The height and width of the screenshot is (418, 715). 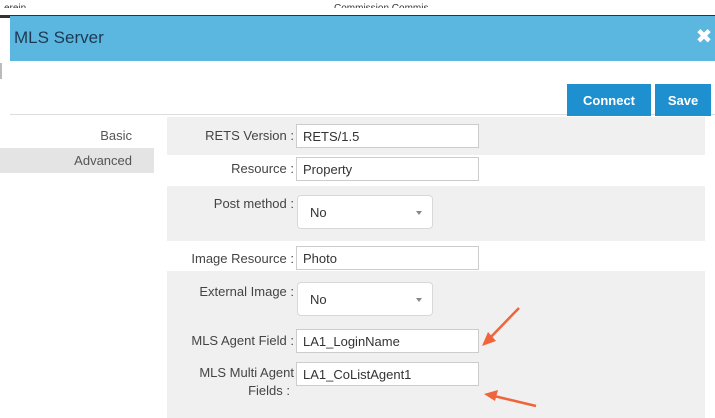 What do you see at coordinates (15, 8) in the screenshot?
I see `background-text: erein` at bounding box center [15, 8].